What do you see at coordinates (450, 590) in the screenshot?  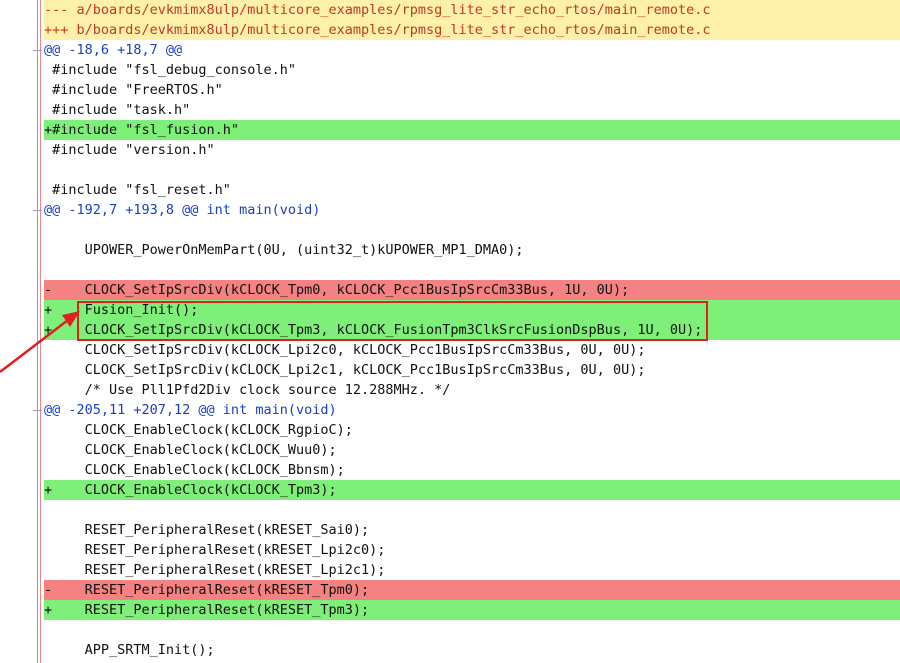 I see `diff-line-del: - RESET_PeripheralReset(kRESET_Tpm0);` at bounding box center [450, 590].